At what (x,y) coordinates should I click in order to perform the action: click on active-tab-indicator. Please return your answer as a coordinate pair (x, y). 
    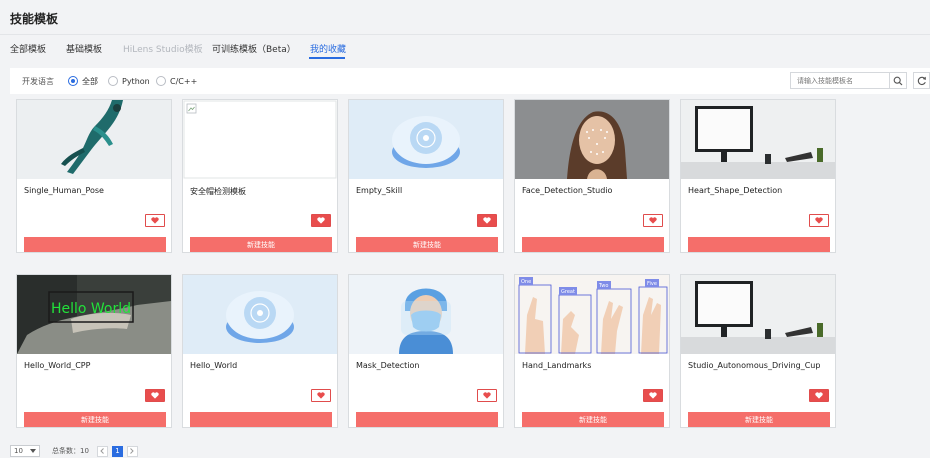
    Looking at the image, I should click on (327, 58).